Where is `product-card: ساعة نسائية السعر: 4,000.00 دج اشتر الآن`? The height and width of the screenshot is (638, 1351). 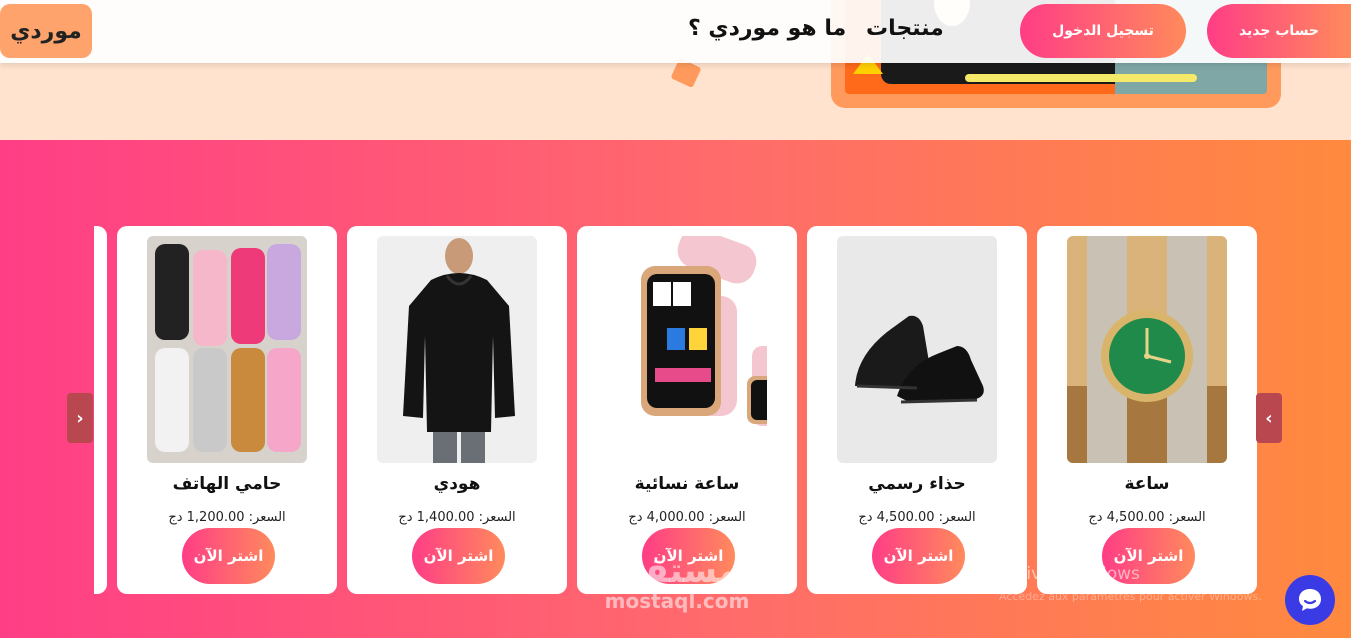 product-card: ساعة نسائية السعر: 4,000.00 دج اشتر الآن is located at coordinates (687, 410).